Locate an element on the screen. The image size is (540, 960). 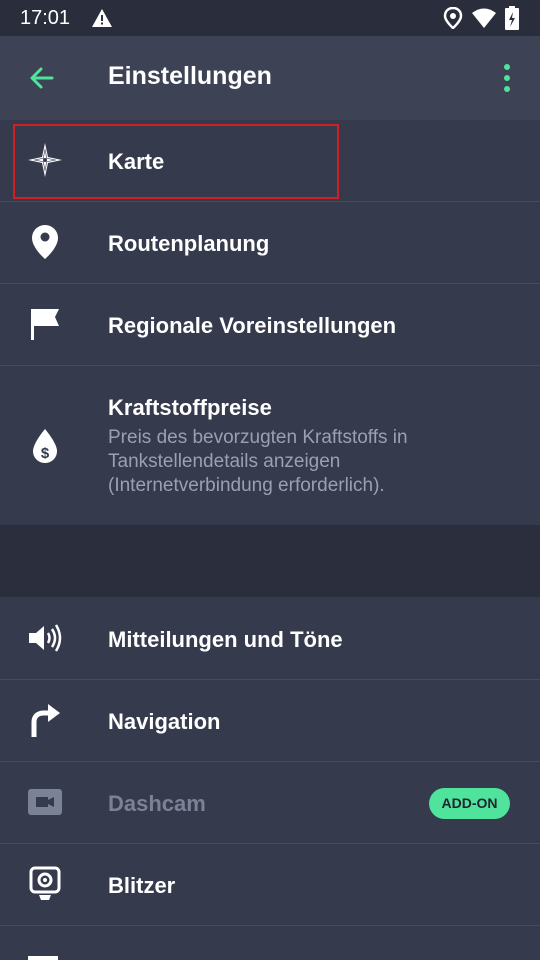
flag-icon is located at coordinates (45, 324).